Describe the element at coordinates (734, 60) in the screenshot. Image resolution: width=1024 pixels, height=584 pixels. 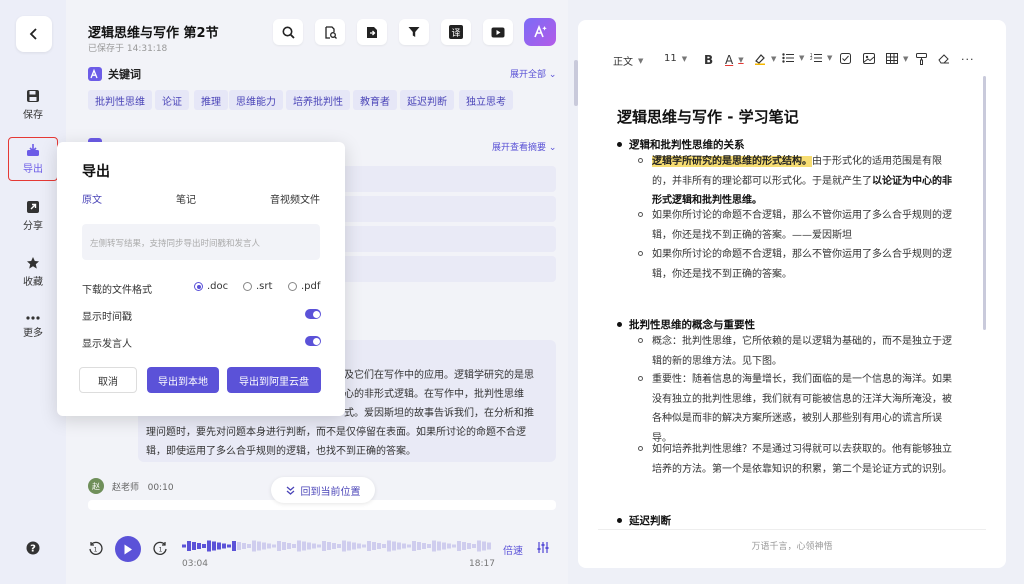
I see `font-color-icon: A ▼` at that location.